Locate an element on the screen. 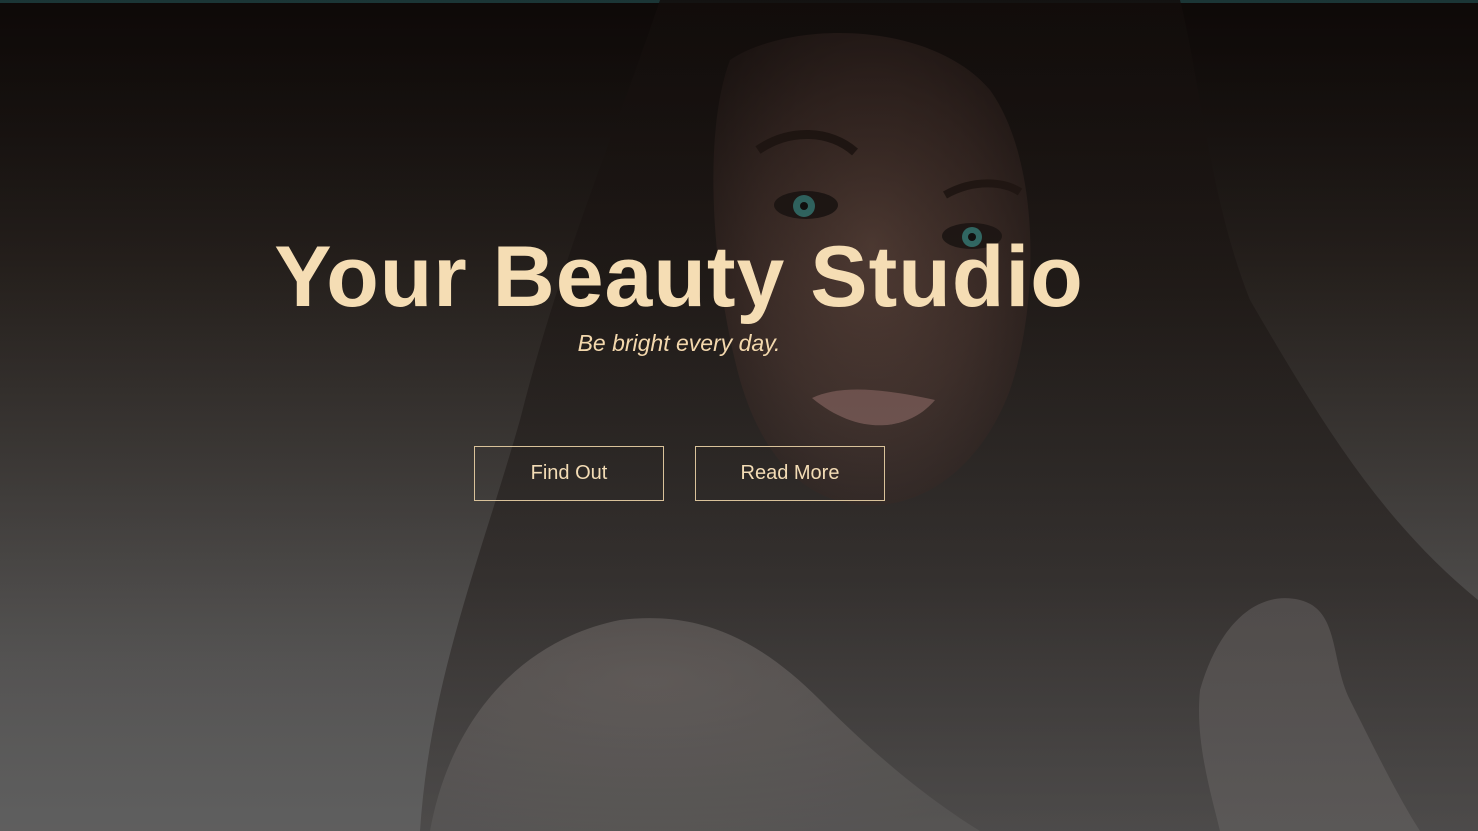 Image resolution: width=1478 pixels, height=831 pixels. hero-subtitle: Be bright every day. is located at coordinates (679, 343).